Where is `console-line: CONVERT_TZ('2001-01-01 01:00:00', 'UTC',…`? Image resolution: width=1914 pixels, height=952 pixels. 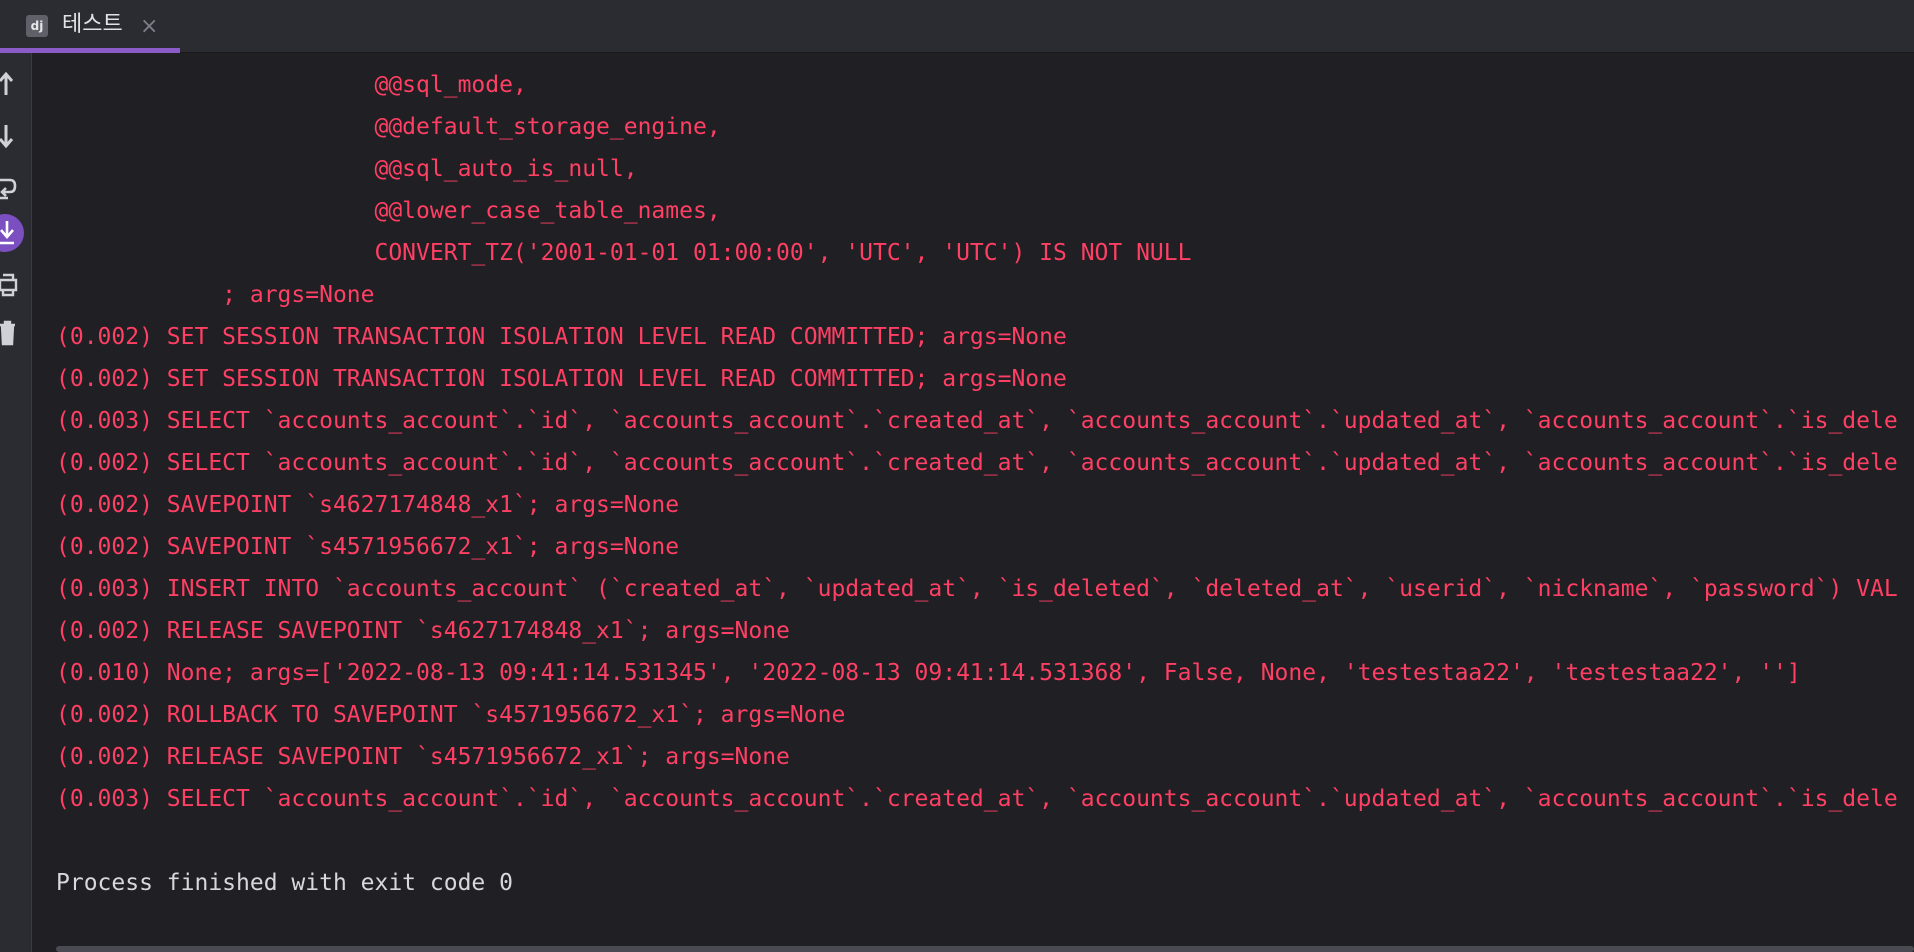
console-line: CONVERT_TZ('2001-01-01 01:00:00', 'UTC',… is located at coordinates (624, 253).